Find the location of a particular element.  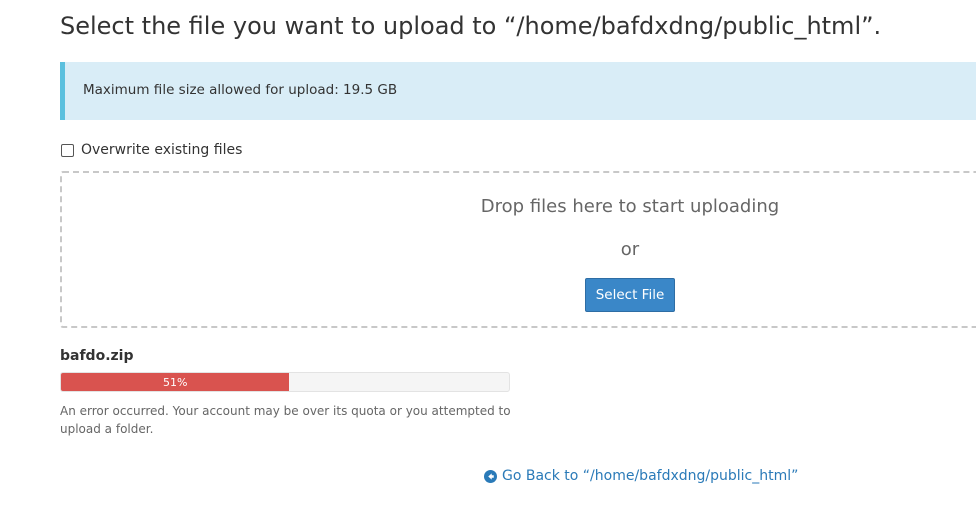

upload-progress-fill: 51% is located at coordinates (175, 382).